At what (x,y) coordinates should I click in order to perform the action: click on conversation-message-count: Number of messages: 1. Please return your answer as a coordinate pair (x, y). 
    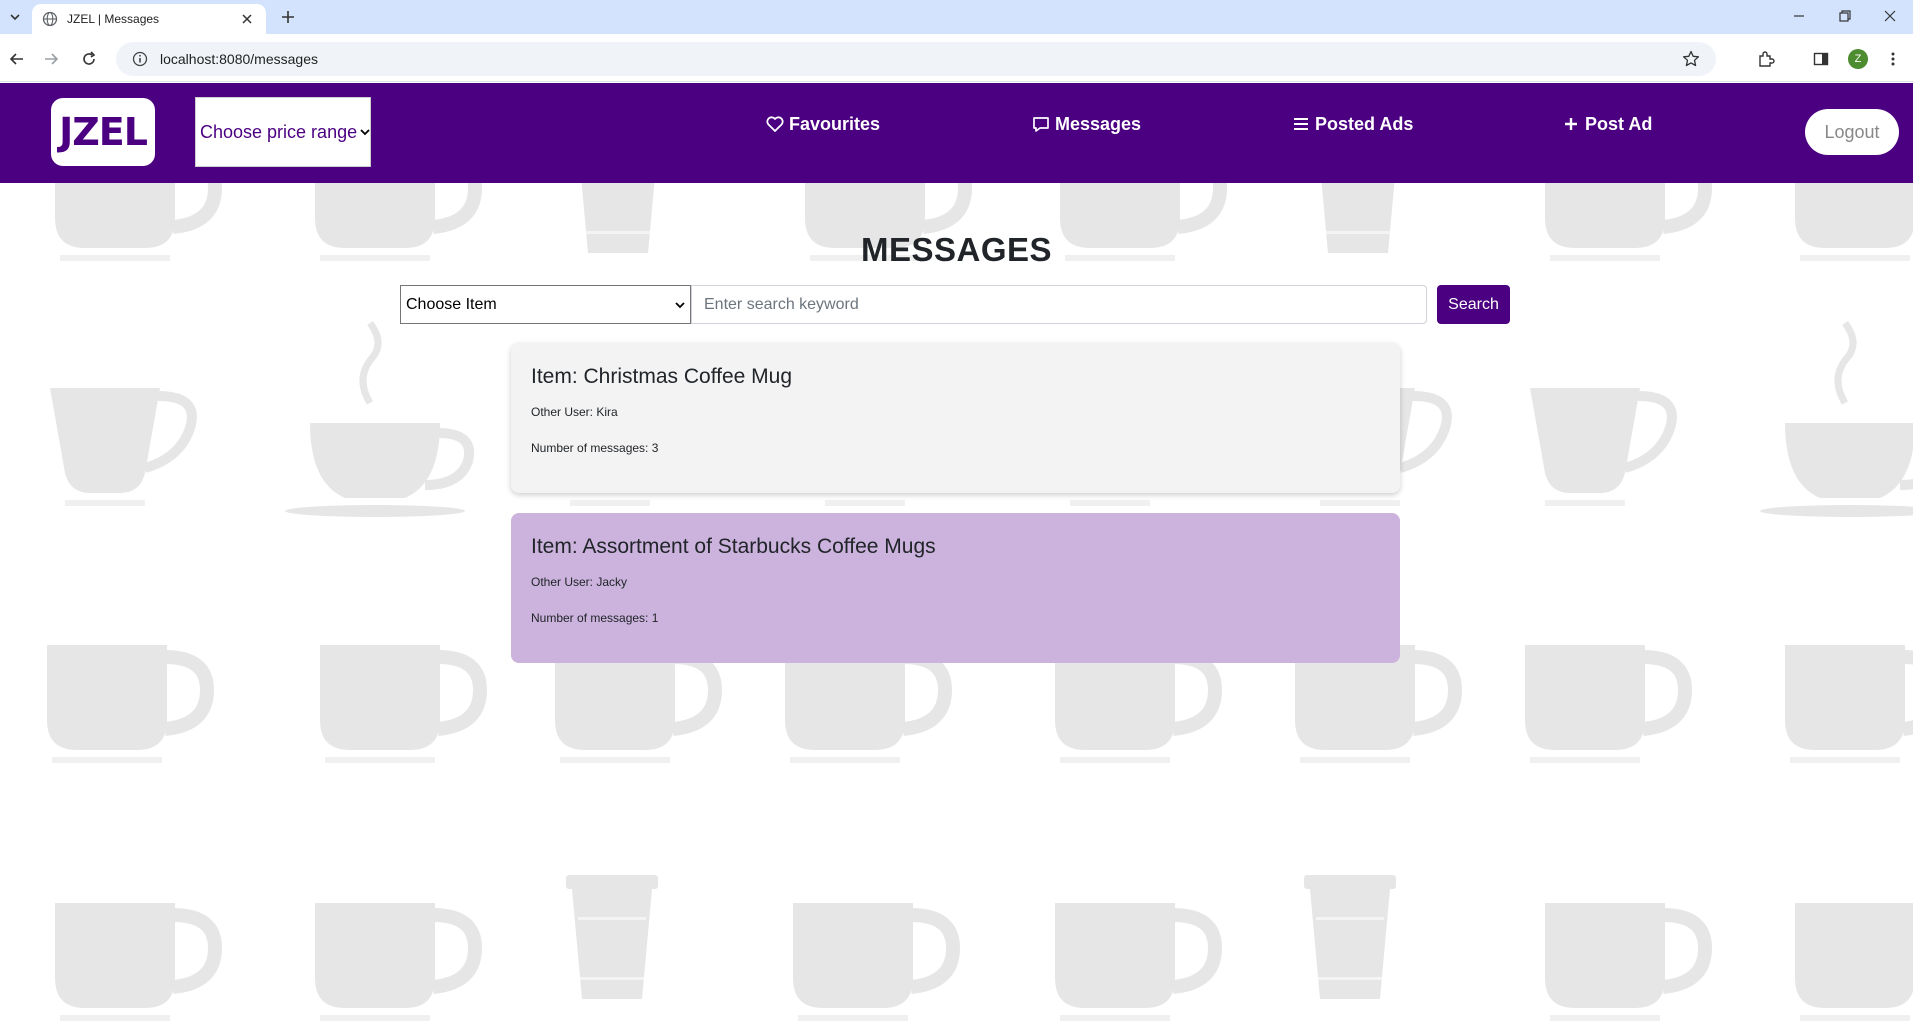
    Looking at the image, I should click on (595, 618).